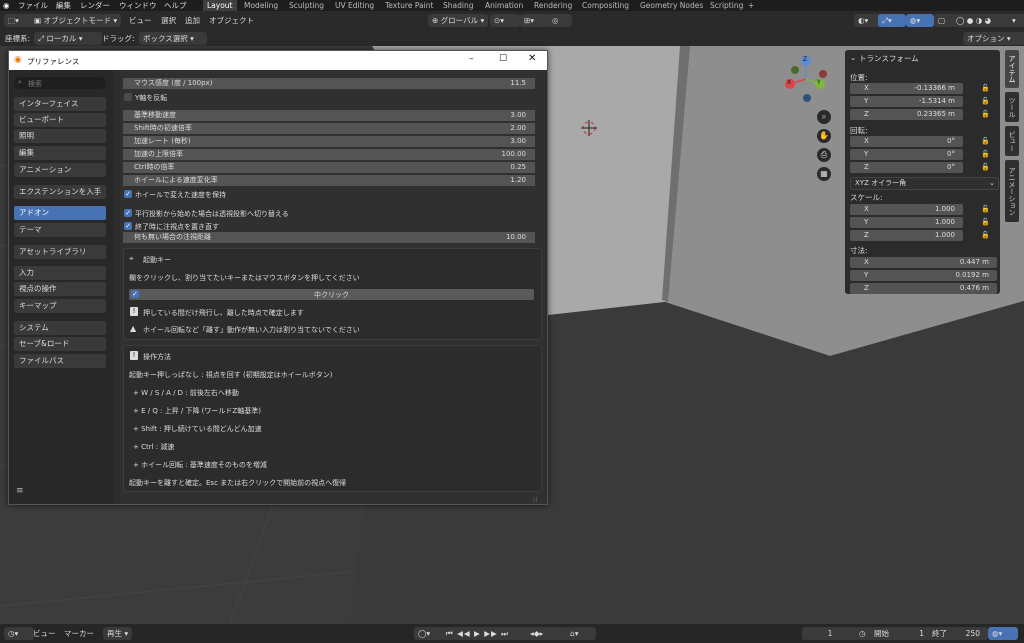  Describe the element at coordinates (79, 633) in the screenshot. I see `timeline-menu-marker: マーカー` at that location.